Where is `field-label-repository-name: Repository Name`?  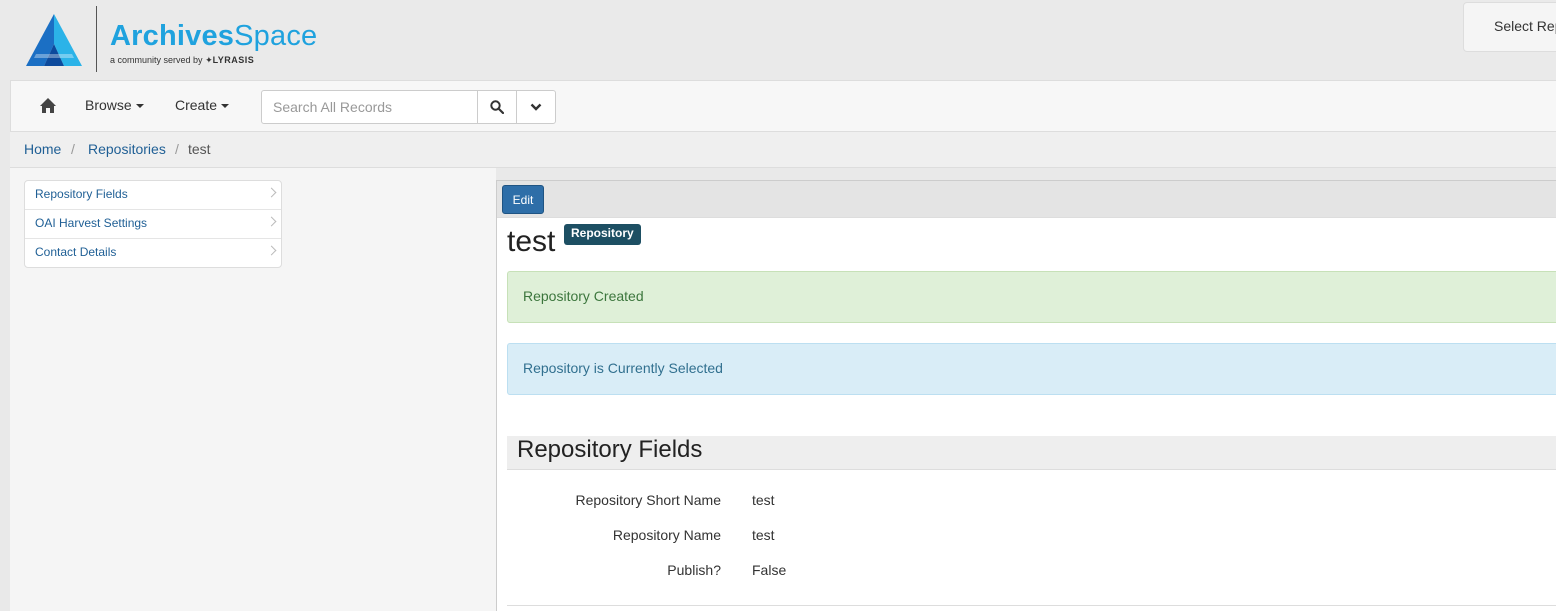 field-label-repository-name: Repository Name is located at coordinates (666, 535).